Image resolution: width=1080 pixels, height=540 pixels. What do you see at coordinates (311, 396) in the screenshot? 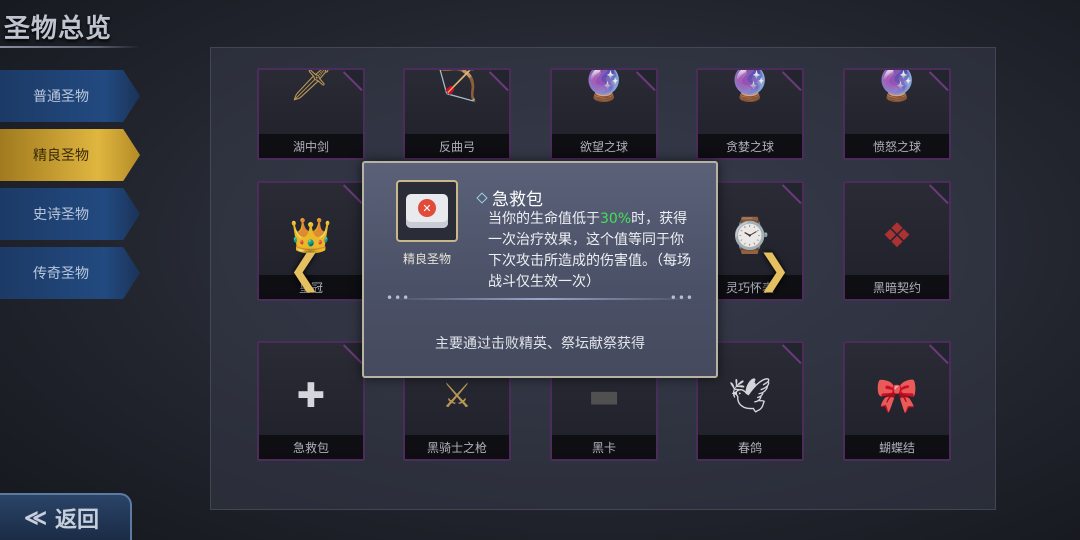
I see `first-aid-kit-icon: ✚` at bounding box center [311, 396].